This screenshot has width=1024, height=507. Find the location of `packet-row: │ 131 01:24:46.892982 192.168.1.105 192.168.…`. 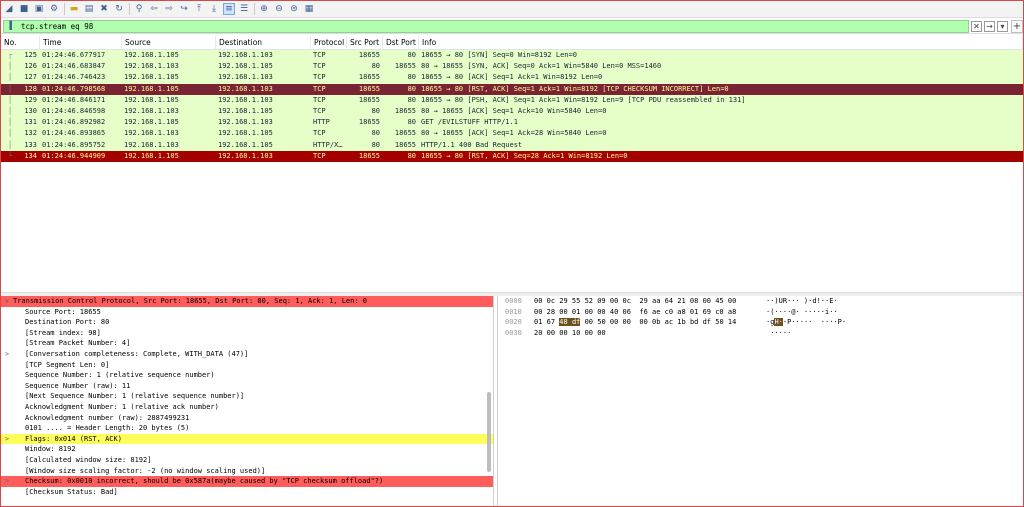

packet-row: │ 131 01:24:46.892982 192.168.1.105 192.168.… is located at coordinates (512, 123).